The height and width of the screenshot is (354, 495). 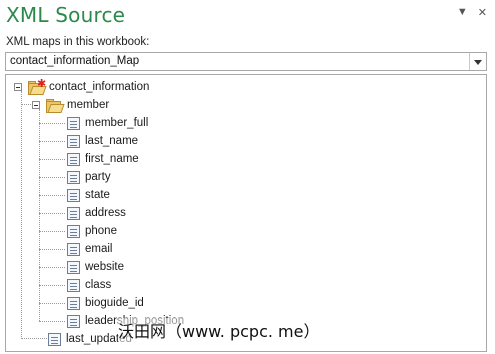 I want to click on tree-node-element: phone, so click(x=92, y=231).